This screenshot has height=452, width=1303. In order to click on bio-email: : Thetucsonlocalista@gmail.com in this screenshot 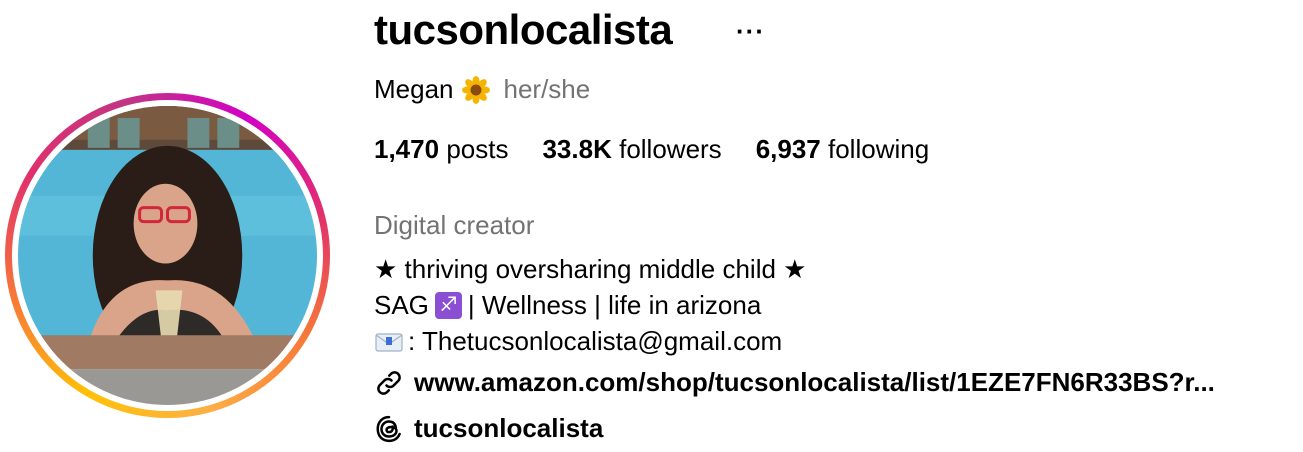, I will do `click(595, 341)`.